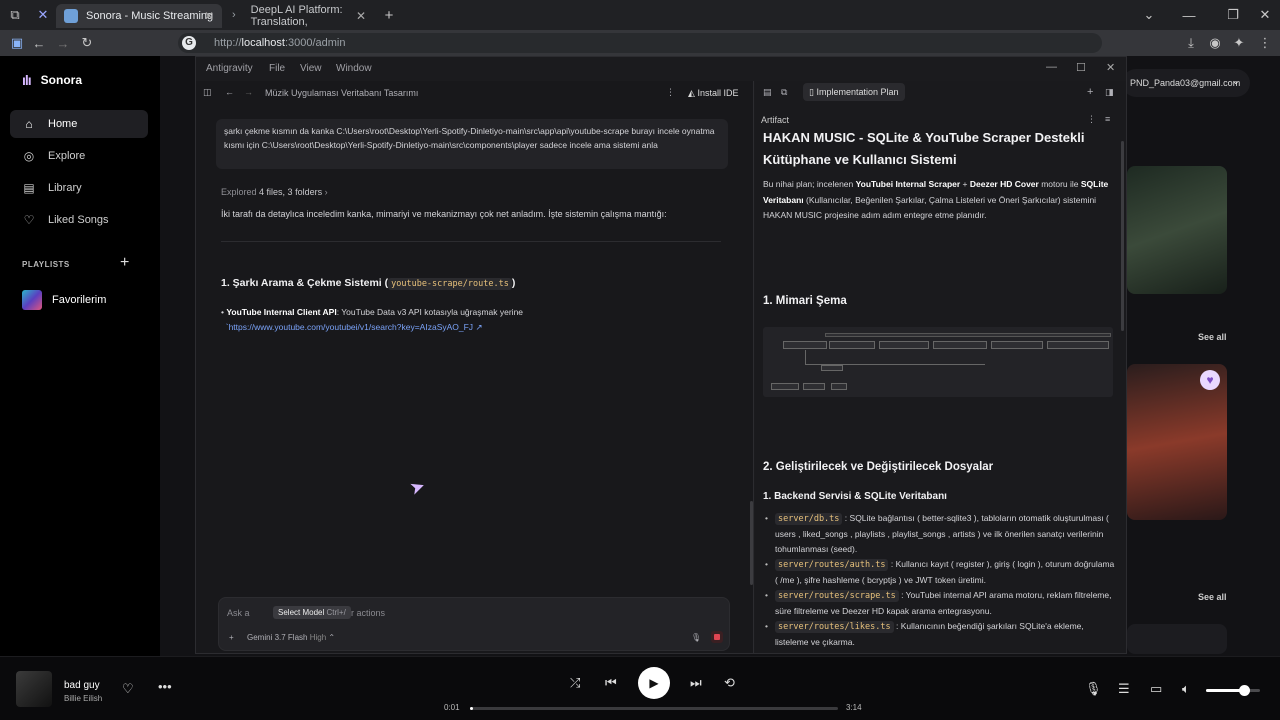 The height and width of the screenshot is (720, 1280). I want to click on next-icon: ⏭, so click(696, 683).